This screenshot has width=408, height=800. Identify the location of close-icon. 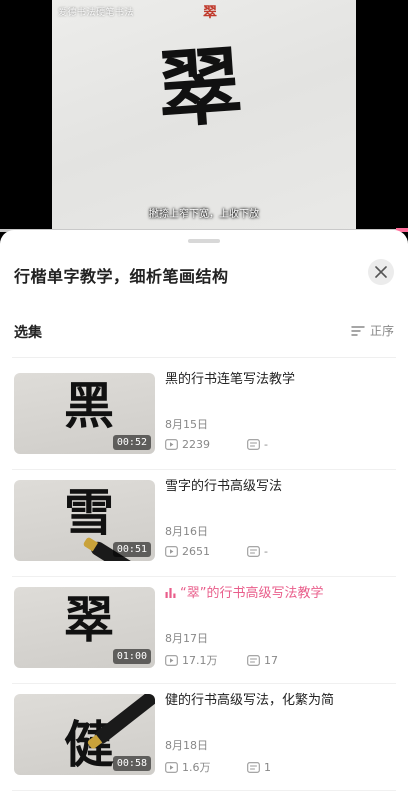
(381, 272).